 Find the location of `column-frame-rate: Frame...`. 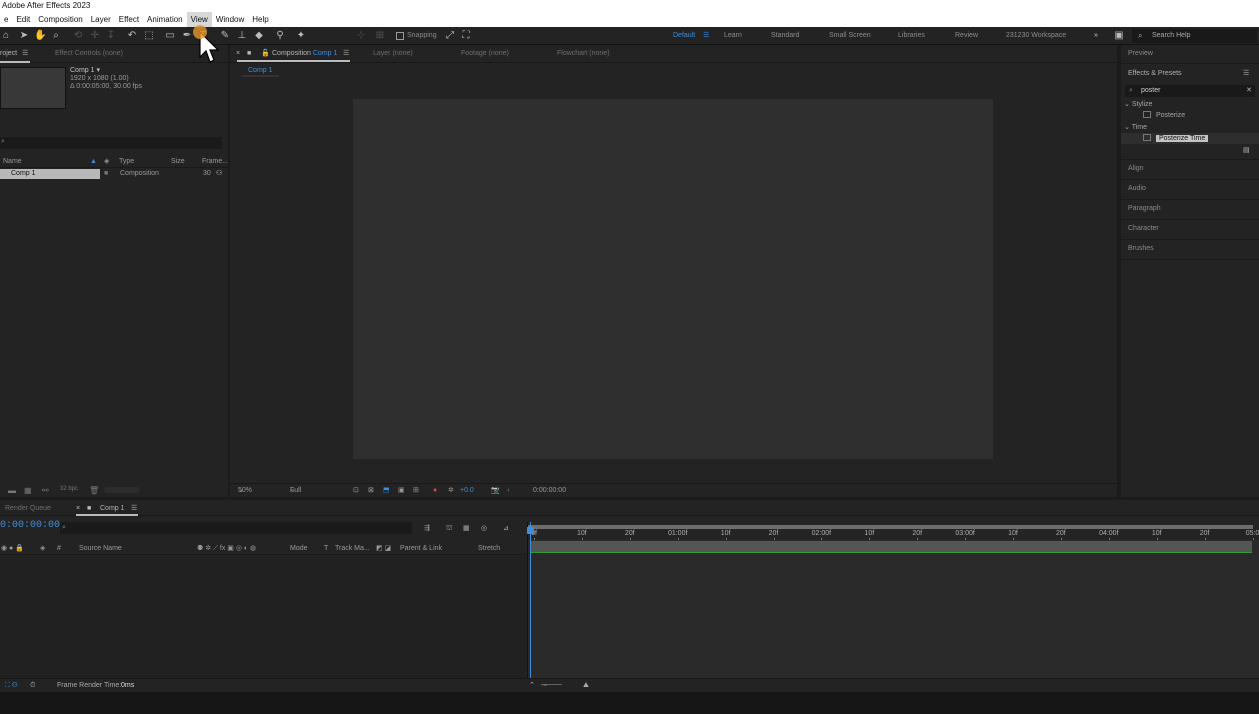

column-frame-rate: Frame... is located at coordinates (215, 162).